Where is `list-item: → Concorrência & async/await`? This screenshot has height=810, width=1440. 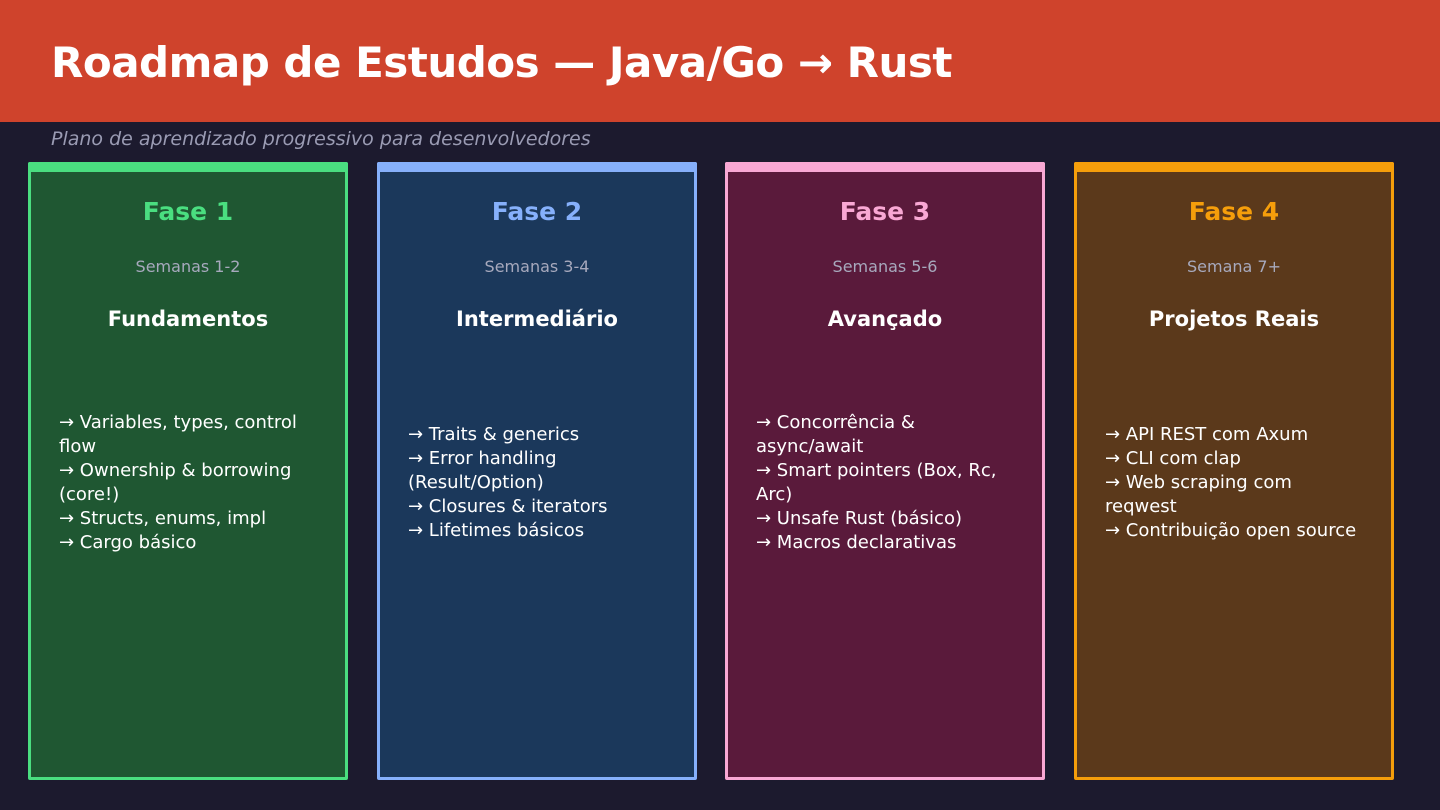
list-item: → Concorrência & async/await is located at coordinates (835, 434).